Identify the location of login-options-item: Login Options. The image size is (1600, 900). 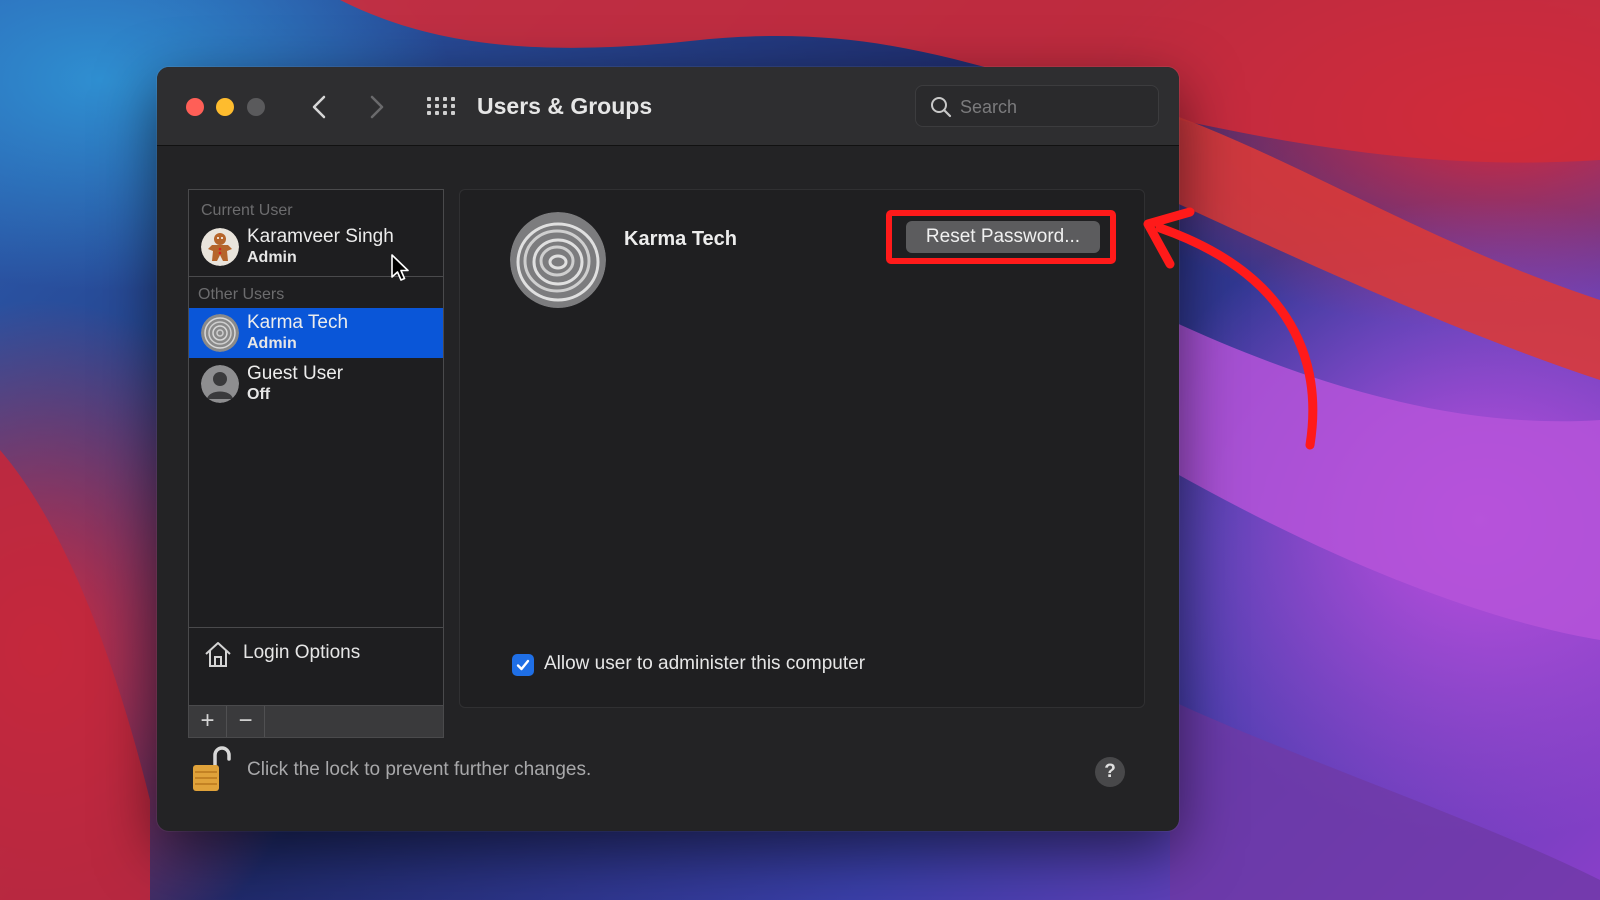
(316, 654).